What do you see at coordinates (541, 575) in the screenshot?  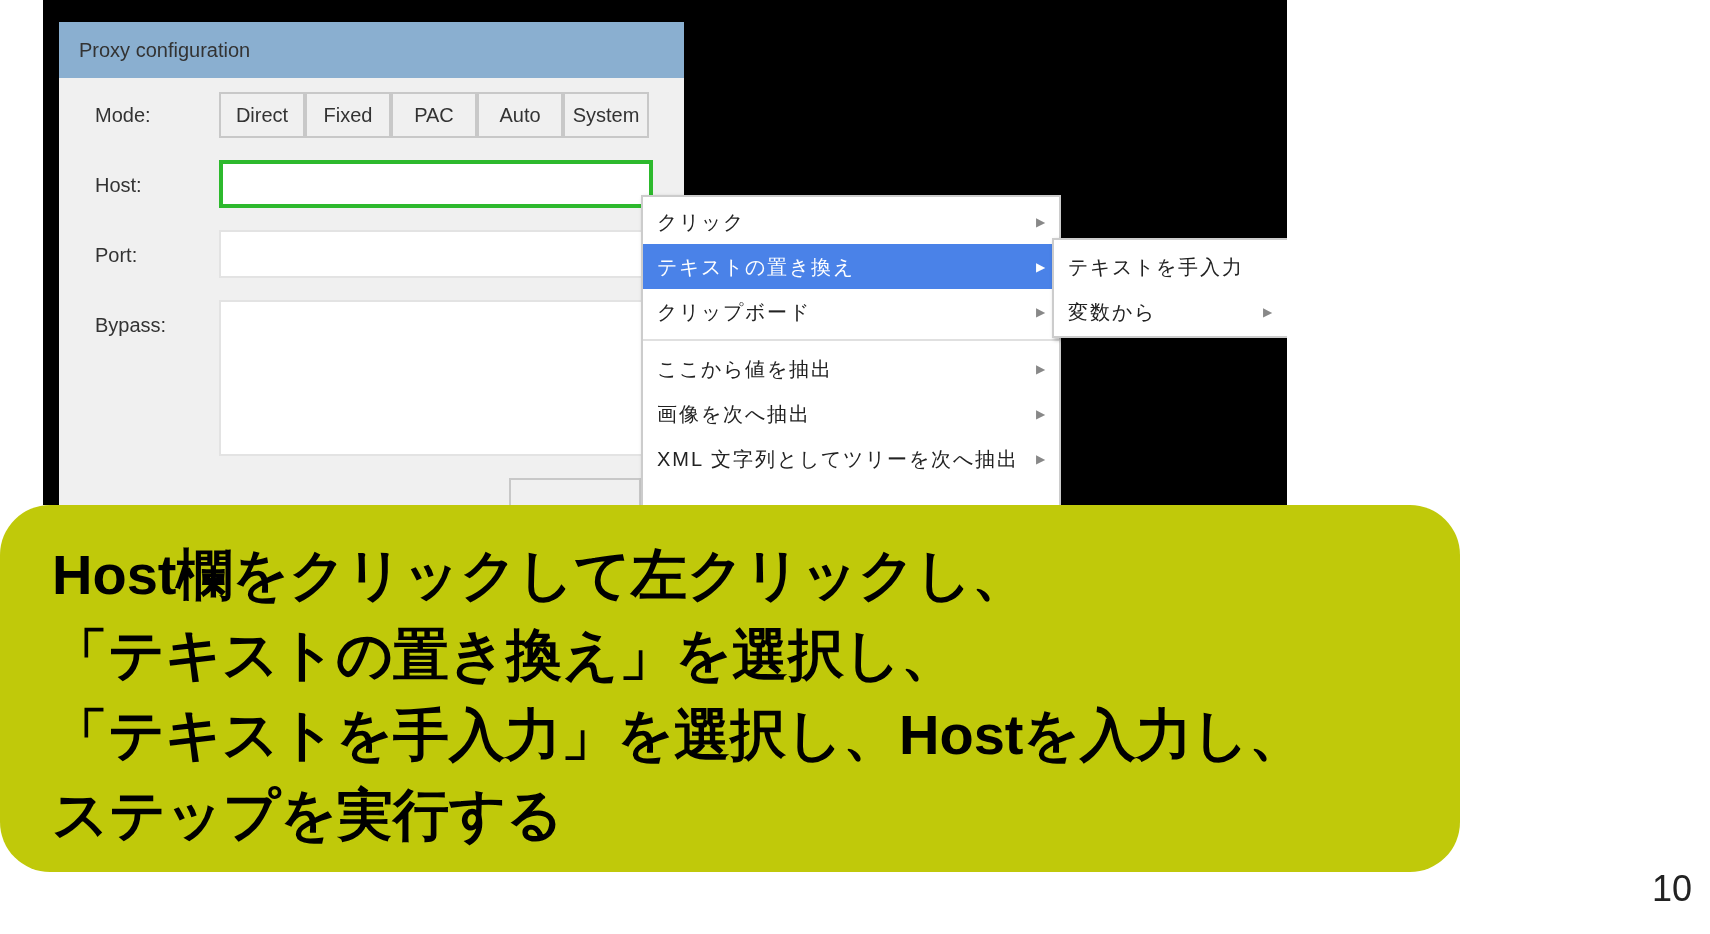 I see `callout-text: Host欄をクリックして左クリックし、` at bounding box center [541, 575].